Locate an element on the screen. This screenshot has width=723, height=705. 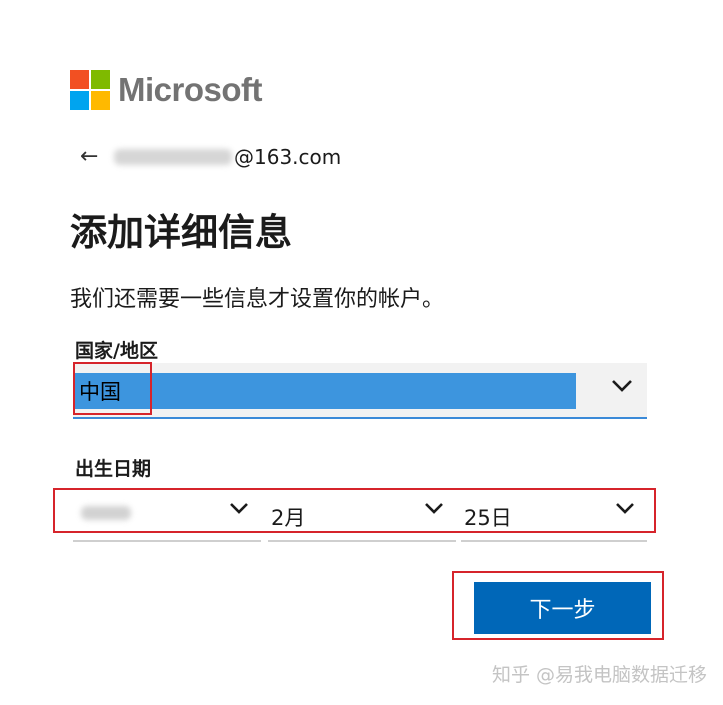
page-subtitle: 我们还需要一些信息才设置你的帐户。 is located at coordinates (257, 299).